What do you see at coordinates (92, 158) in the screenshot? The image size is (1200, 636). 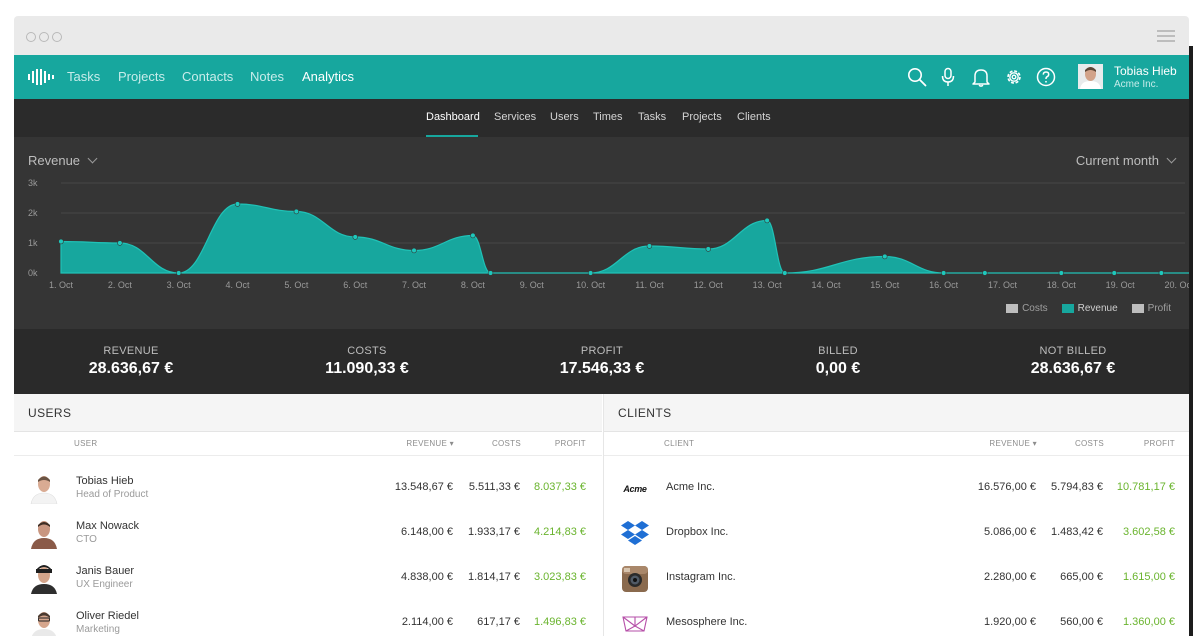 I see `chevron-down-icon` at bounding box center [92, 158].